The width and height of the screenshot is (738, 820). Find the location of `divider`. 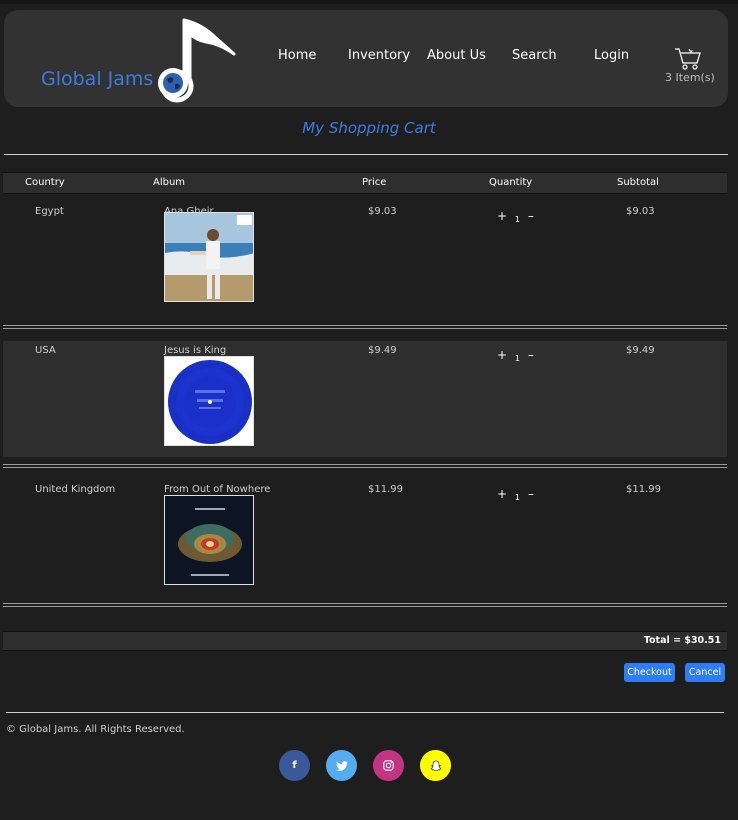

divider is located at coordinates (366, 154).